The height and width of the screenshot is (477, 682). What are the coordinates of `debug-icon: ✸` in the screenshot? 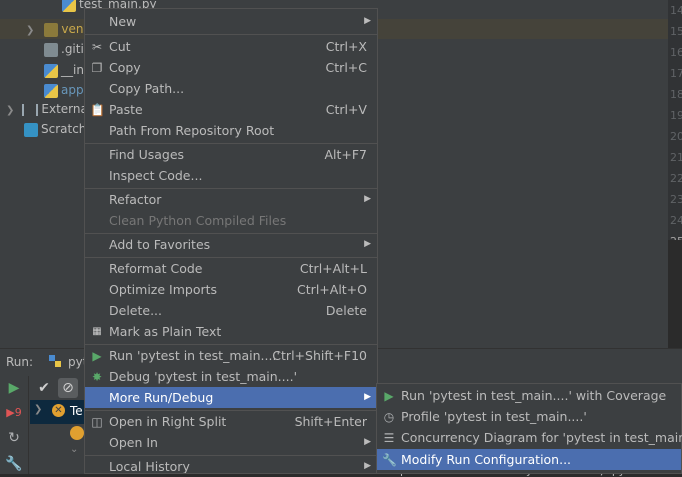 It's located at (97, 377).